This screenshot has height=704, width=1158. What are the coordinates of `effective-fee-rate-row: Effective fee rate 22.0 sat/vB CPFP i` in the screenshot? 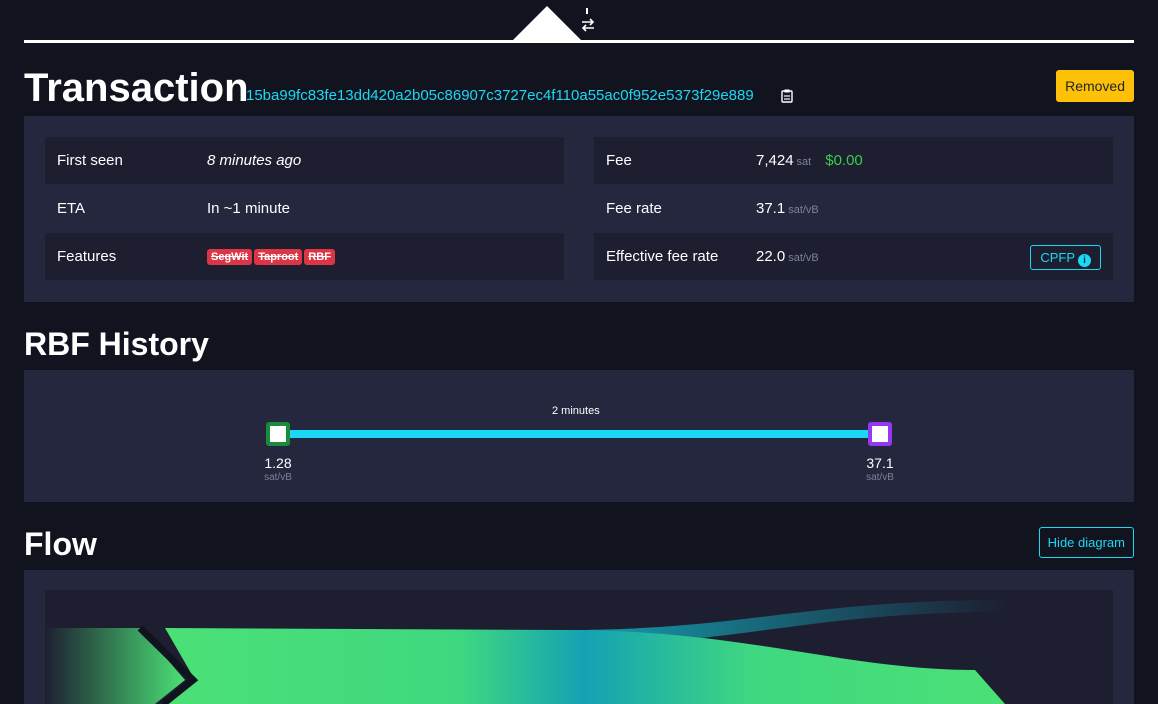 It's located at (853, 256).